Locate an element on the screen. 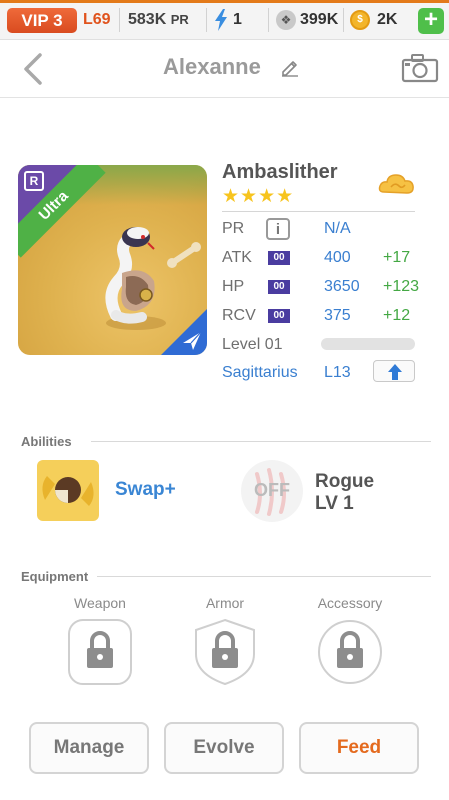  zodiac-sign: Sagittarius is located at coordinates (260, 373).